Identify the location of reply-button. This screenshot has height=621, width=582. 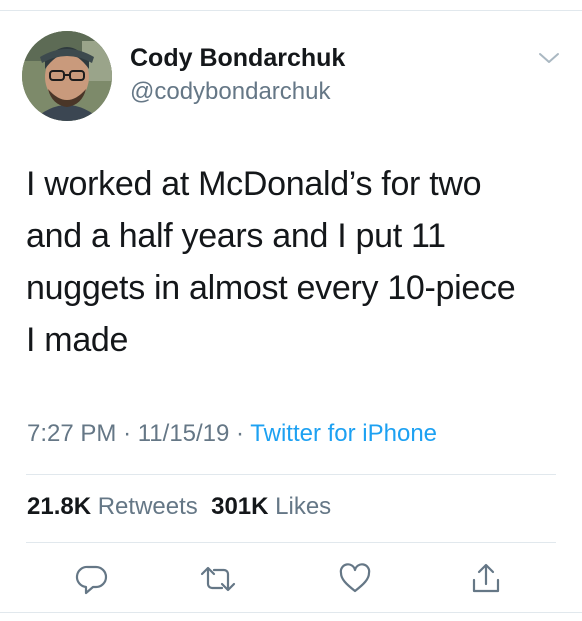
(92, 579).